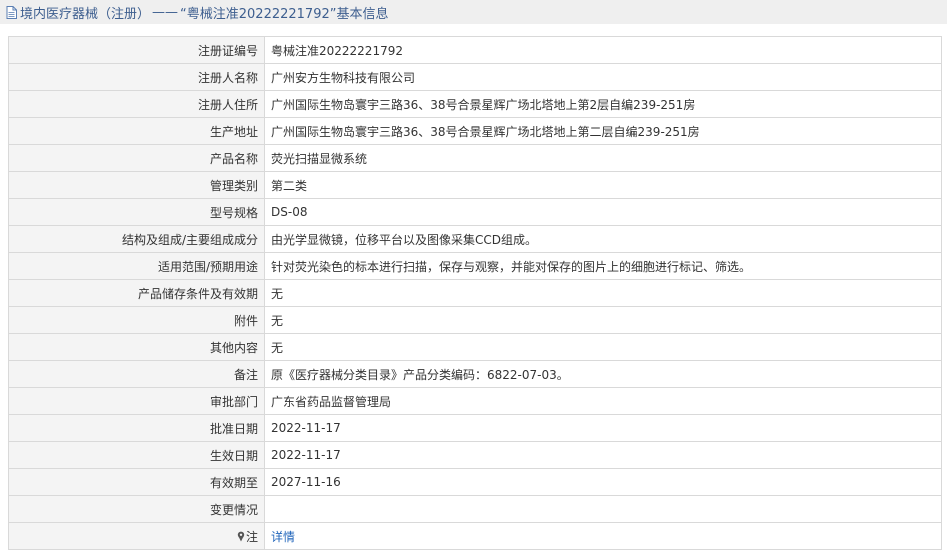 The width and height of the screenshot is (947, 560). Describe the element at coordinates (136, 428) in the screenshot. I see `row-label: 批准日期` at that location.